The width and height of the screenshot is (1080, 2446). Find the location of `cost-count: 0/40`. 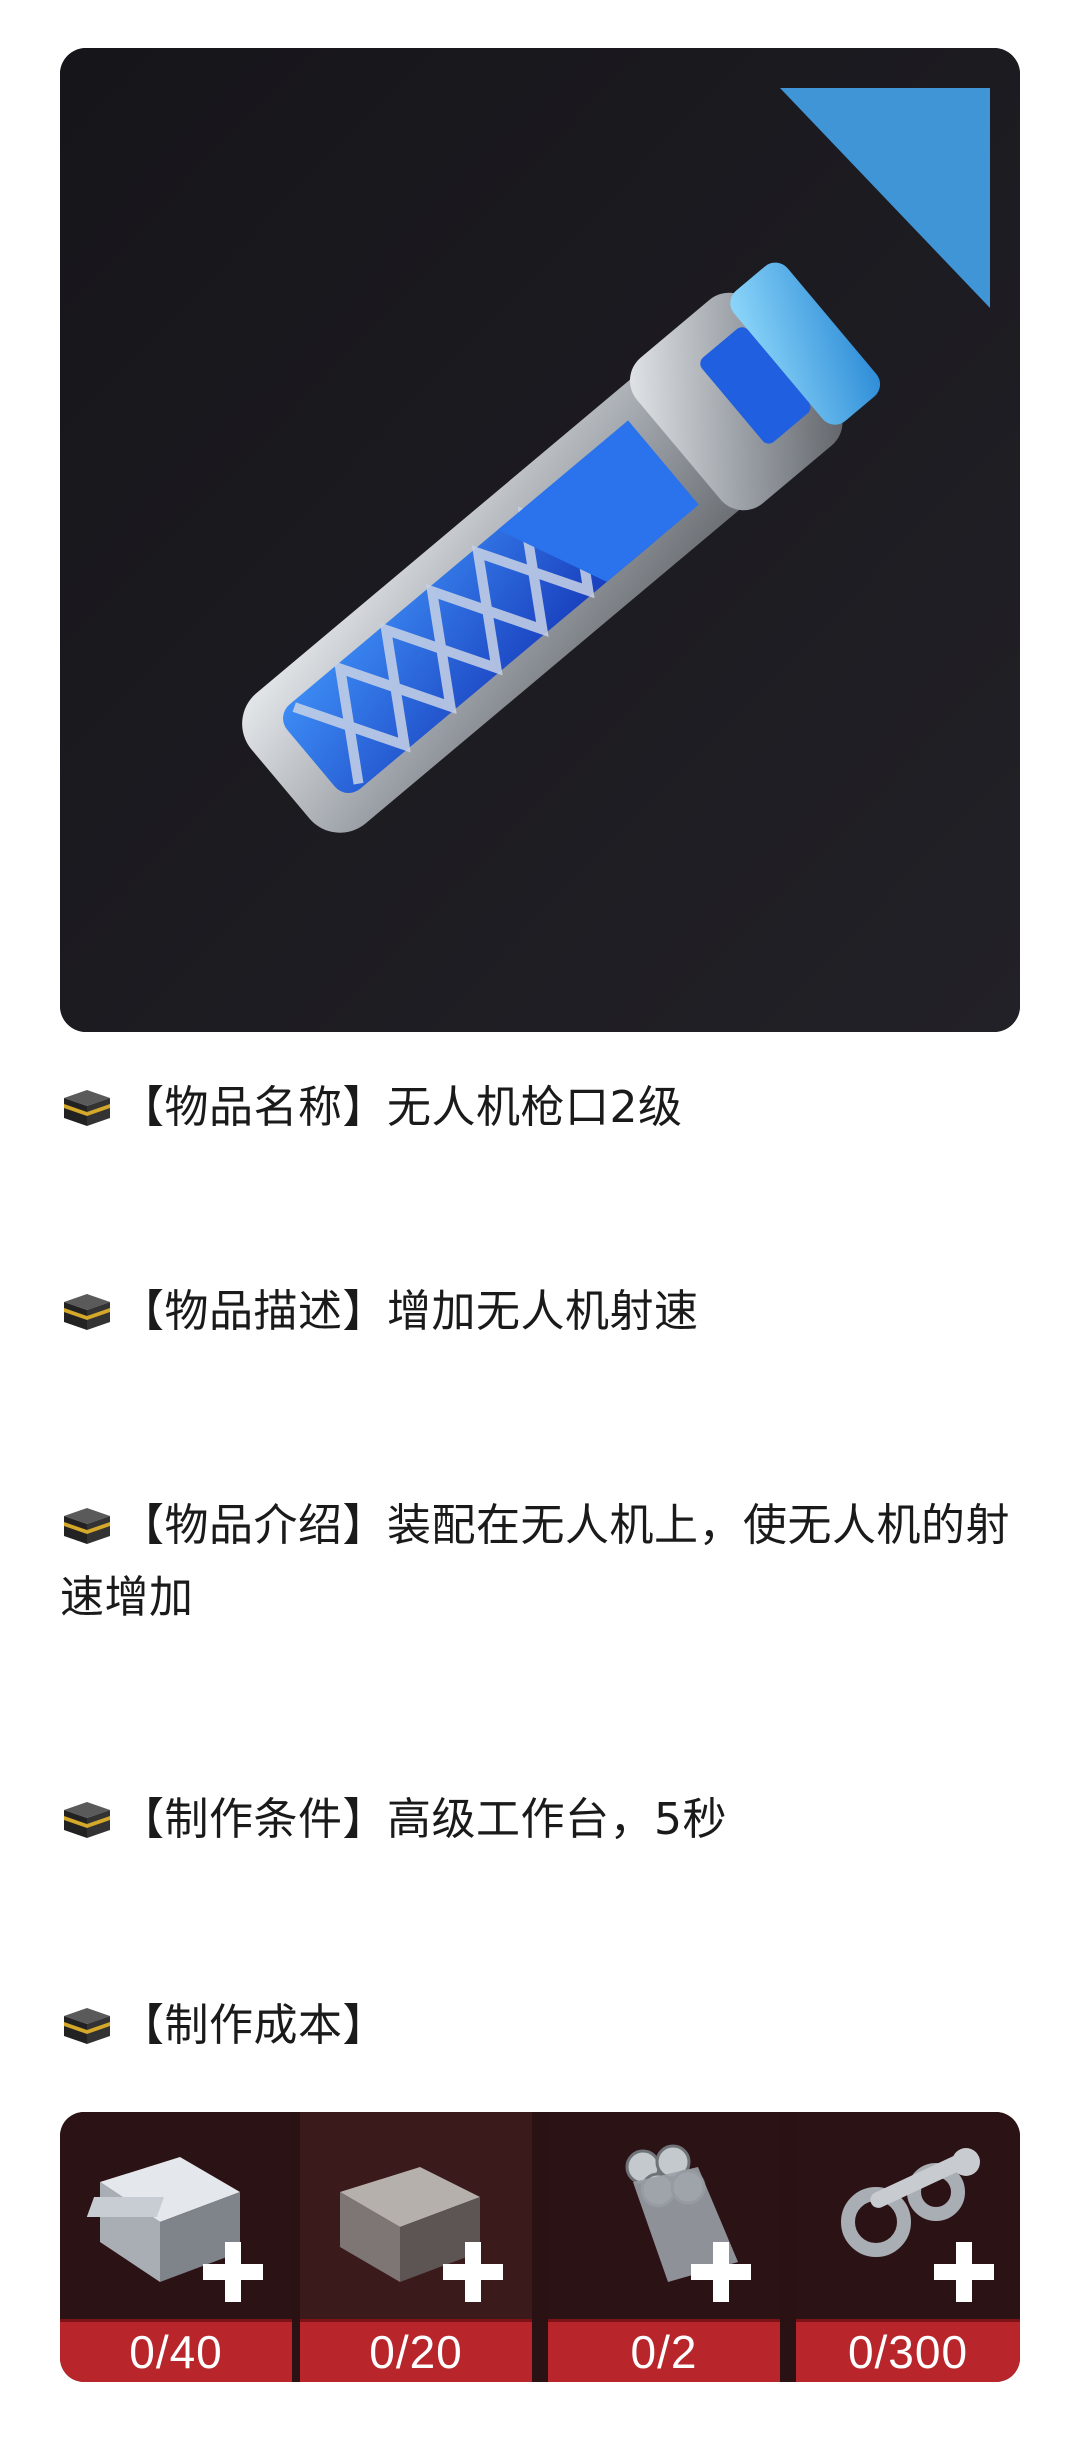

cost-count: 0/40 is located at coordinates (176, 2350).